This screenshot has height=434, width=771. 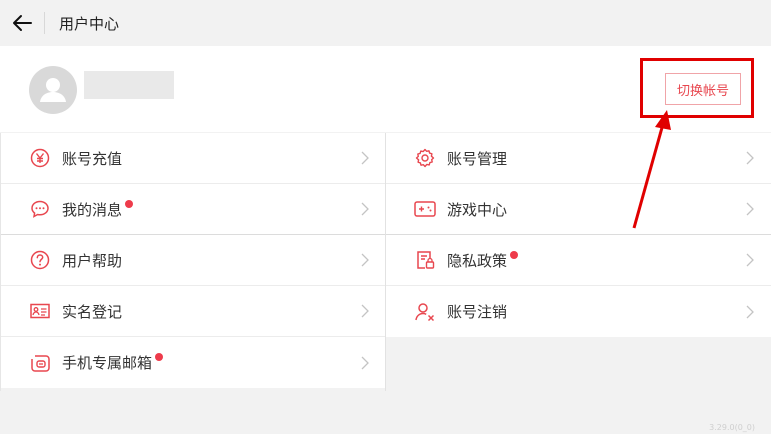 I want to click on menu-item-account-management: 账号管理, so click(x=578, y=158).